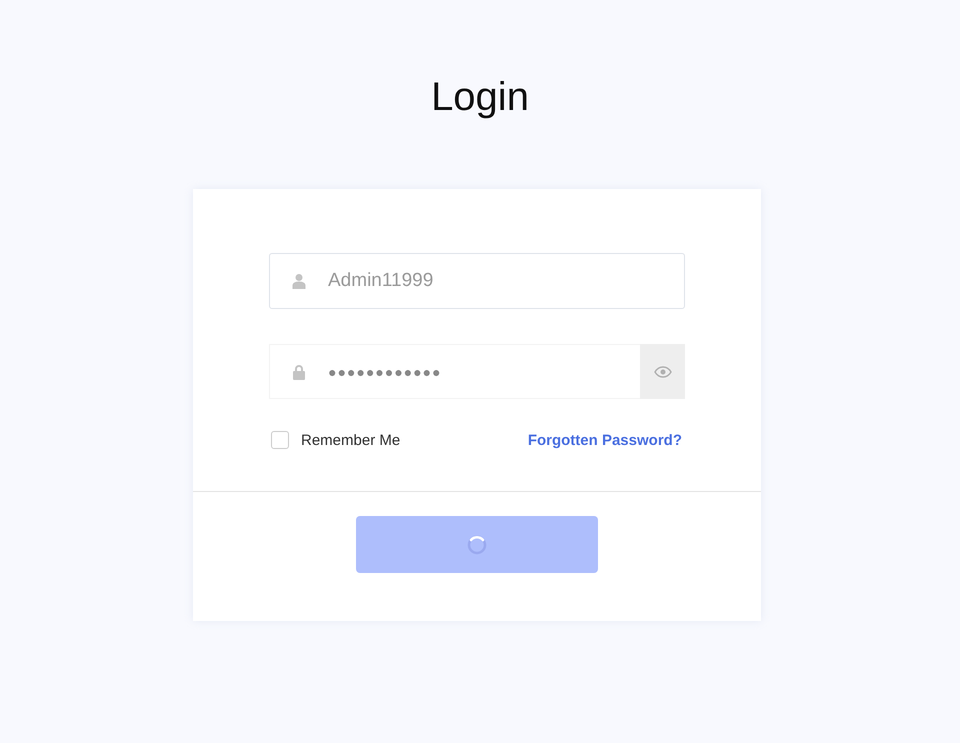 The image size is (960, 743). Describe the element at coordinates (299, 372) in the screenshot. I see `lock-icon` at that location.